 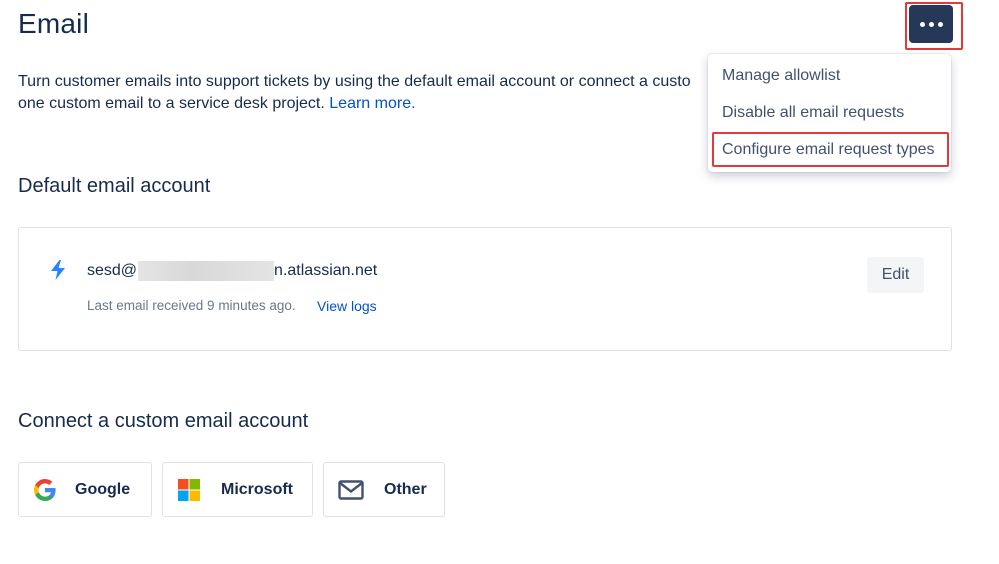 What do you see at coordinates (45, 489) in the screenshot?
I see `google-icon` at bounding box center [45, 489].